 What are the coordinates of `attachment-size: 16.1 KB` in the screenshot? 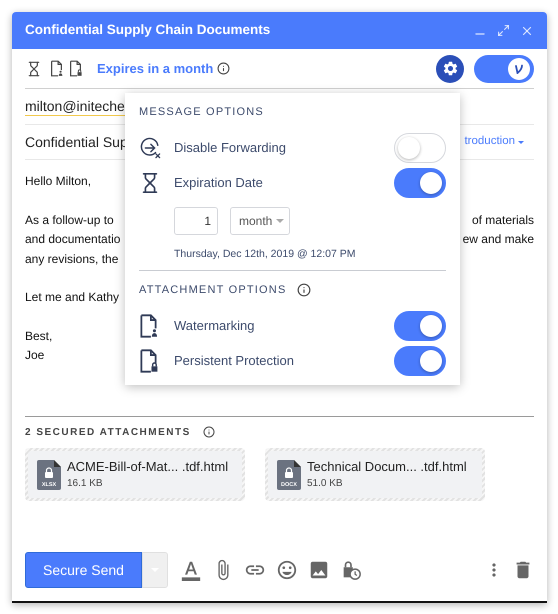 It's located at (85, 483).